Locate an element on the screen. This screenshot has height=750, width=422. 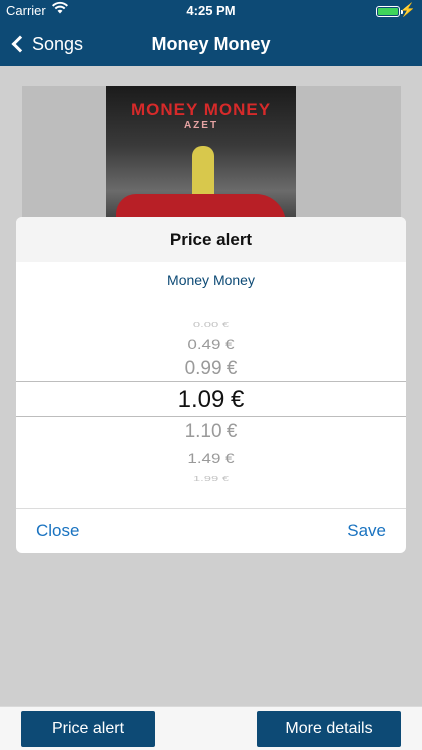
bottom-toolbar: Price alert More details is located at coordinates (211, 728).